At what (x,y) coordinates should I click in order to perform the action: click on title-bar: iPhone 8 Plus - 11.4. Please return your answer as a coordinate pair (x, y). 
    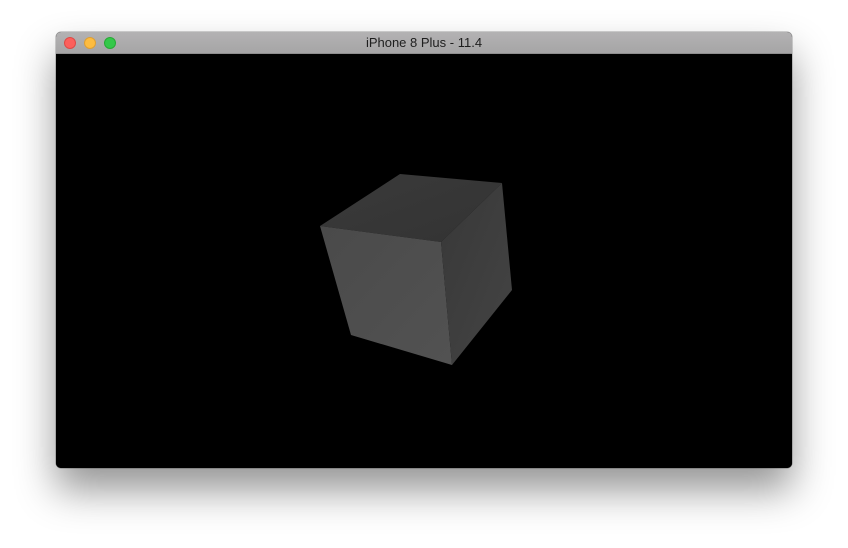
    Looking at the image, I should click on (424, 43).